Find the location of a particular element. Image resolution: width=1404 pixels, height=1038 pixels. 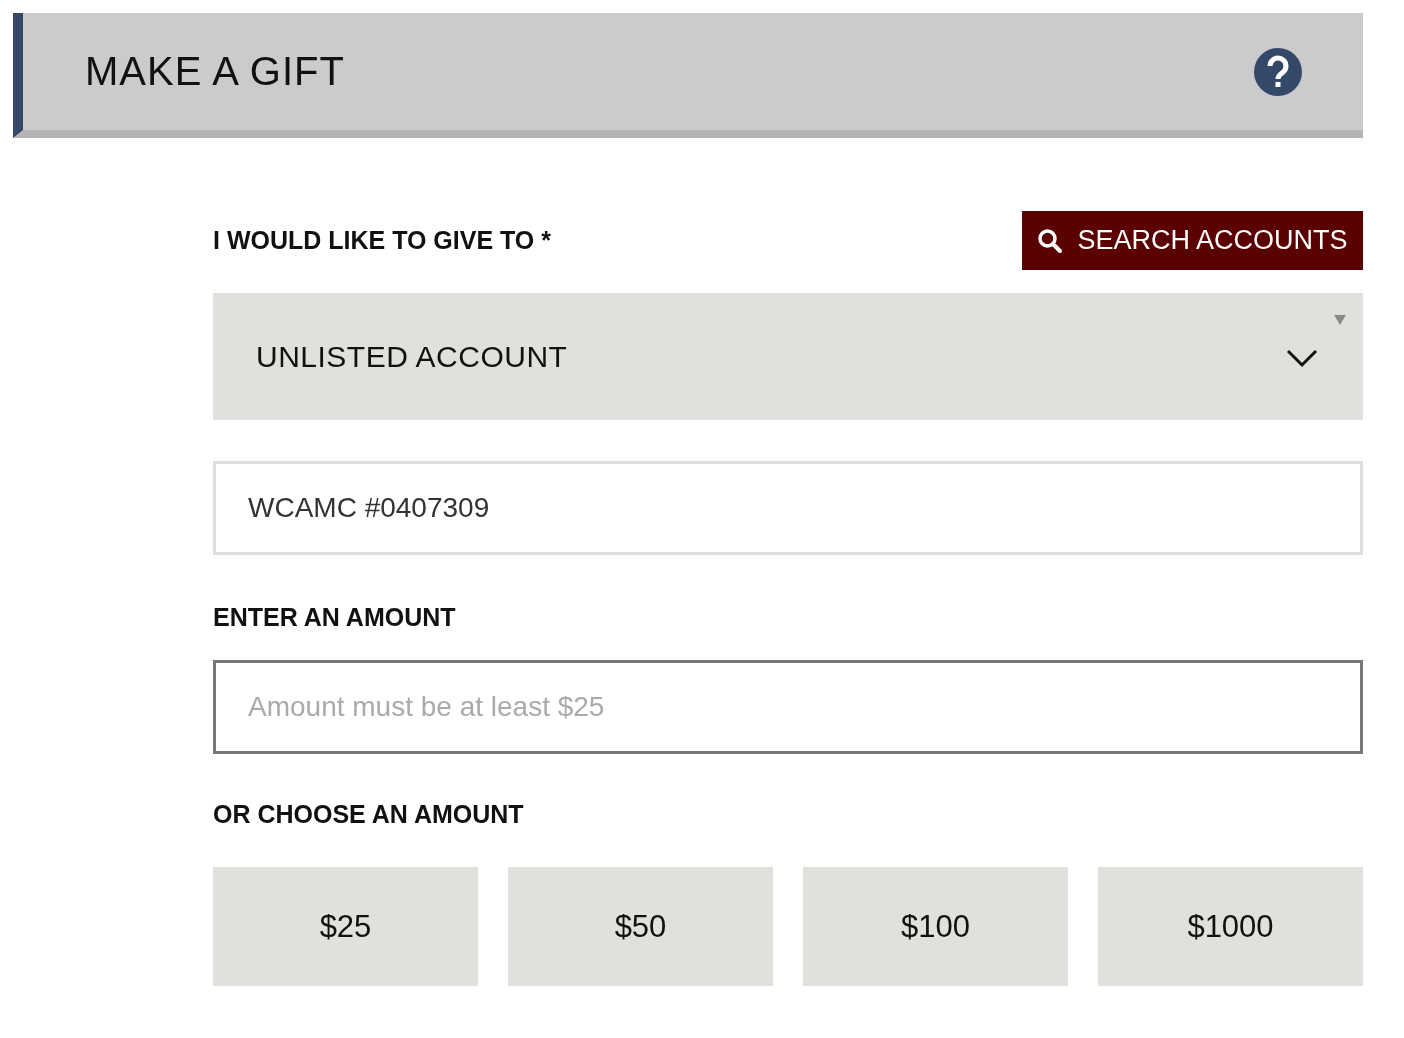

dropdown-triangle-icon is located at coordinates (1340, 320).